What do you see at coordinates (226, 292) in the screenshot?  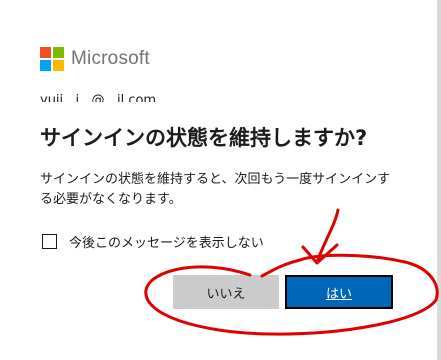 I see `no-button: いいえ` at bounding box center [226, 292].